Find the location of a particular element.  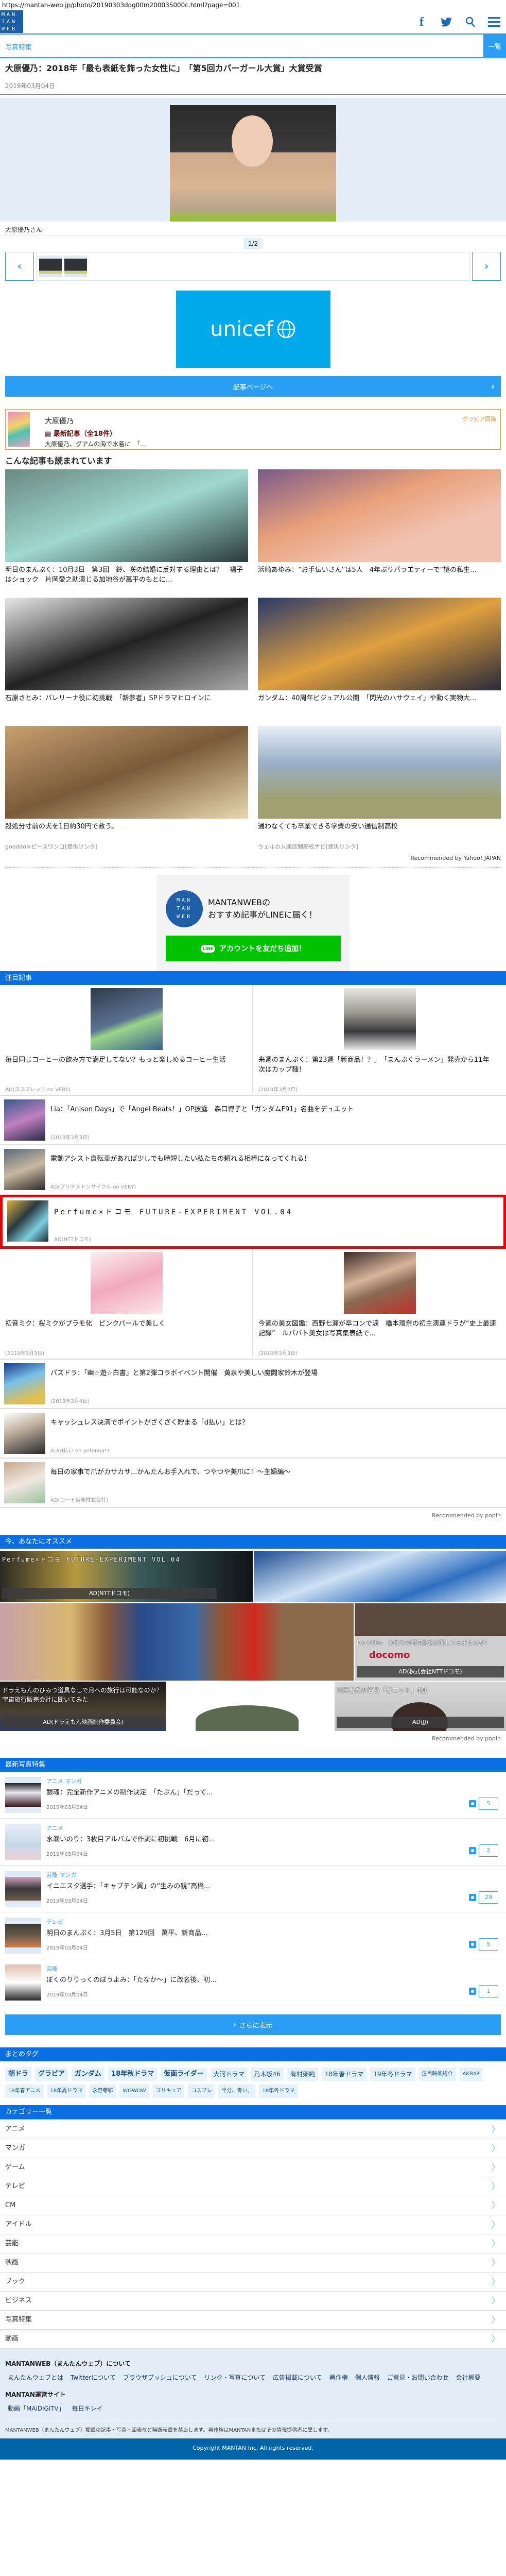

tag-link: 大河ドラマ is located at coordinates (229, 2074).